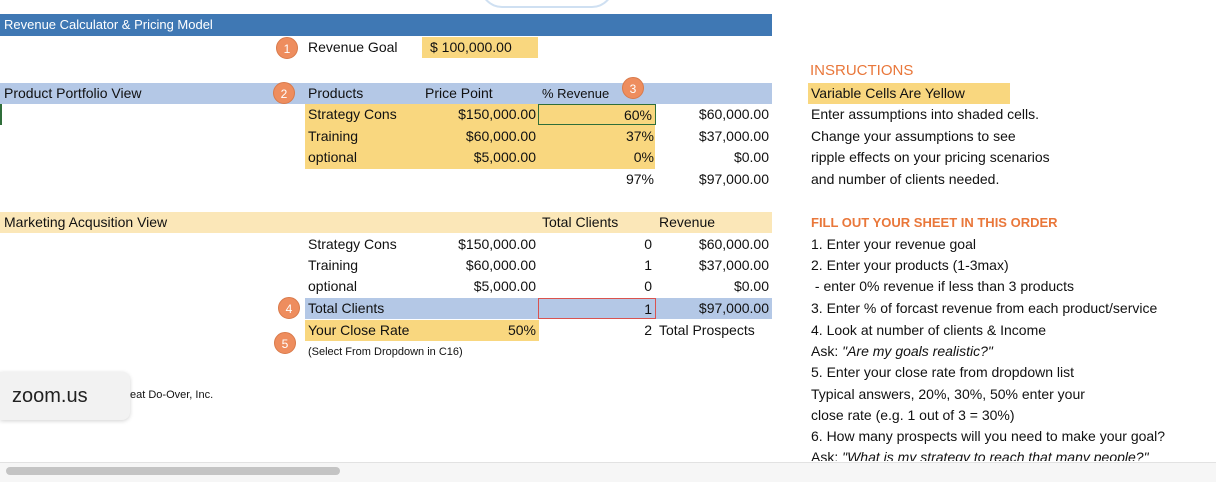 The width and height of the screenshot is (1216, 482). I want to click on instruction-line-3: ripple effects on your pricing scenarios, so click(930, 157).